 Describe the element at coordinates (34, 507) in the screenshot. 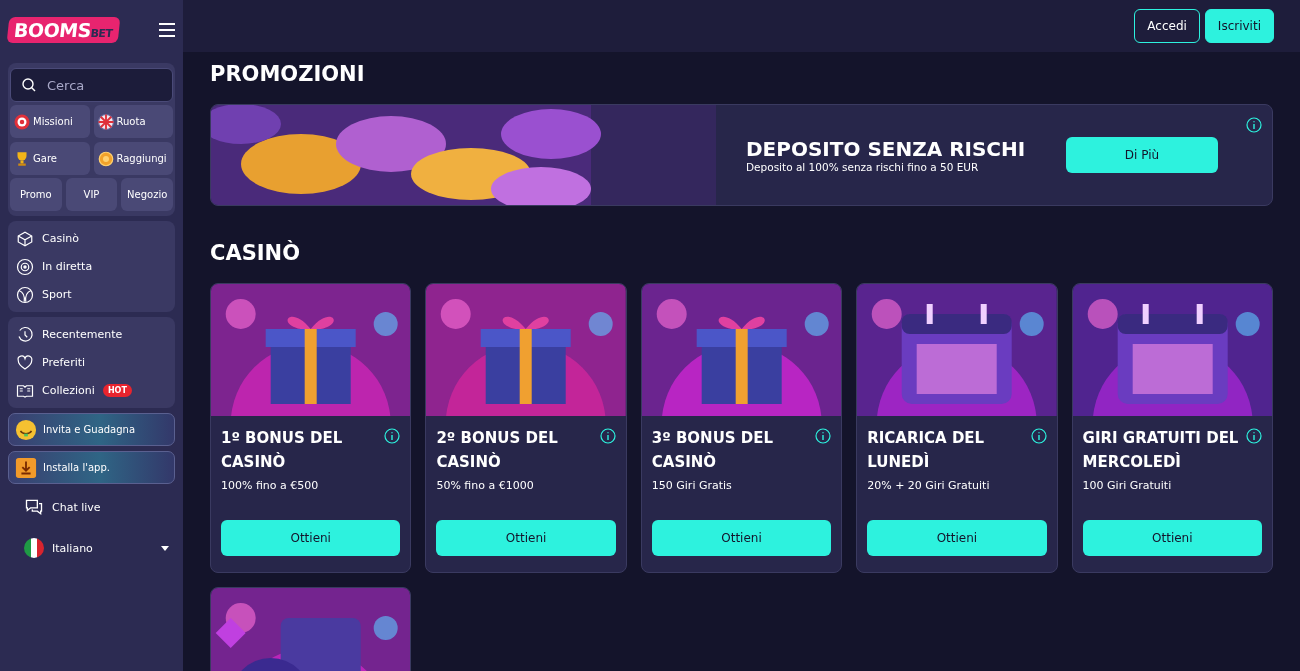

I see `chat-icon` at that location.